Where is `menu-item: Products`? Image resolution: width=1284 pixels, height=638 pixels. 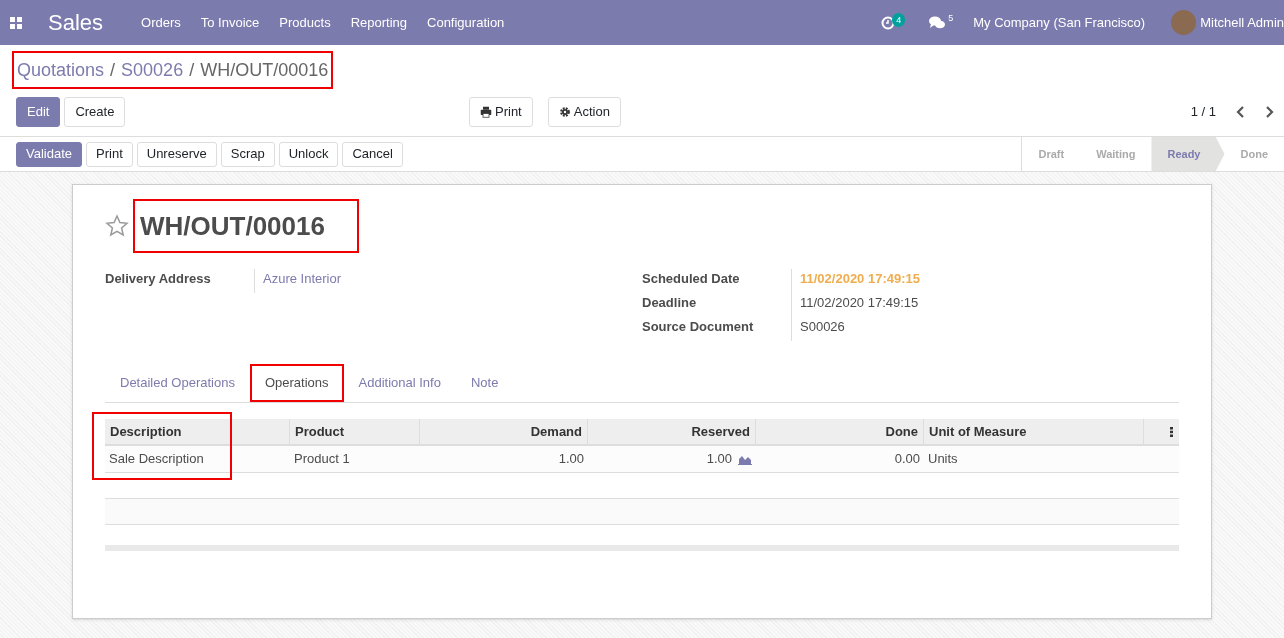
menu-item: Products is located at coordinates (305, 22).